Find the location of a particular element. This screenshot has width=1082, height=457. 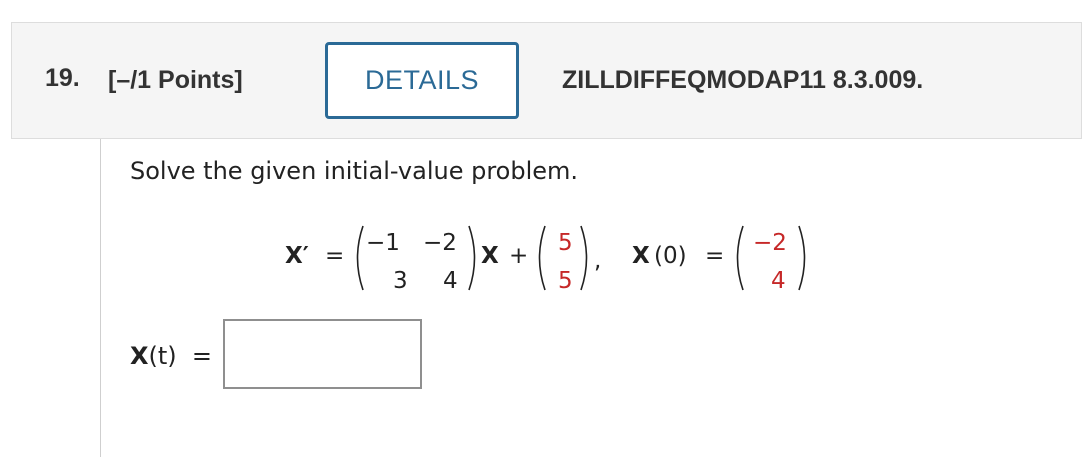

matrix-a-cell: −2 is located at coordinates (440, 243).